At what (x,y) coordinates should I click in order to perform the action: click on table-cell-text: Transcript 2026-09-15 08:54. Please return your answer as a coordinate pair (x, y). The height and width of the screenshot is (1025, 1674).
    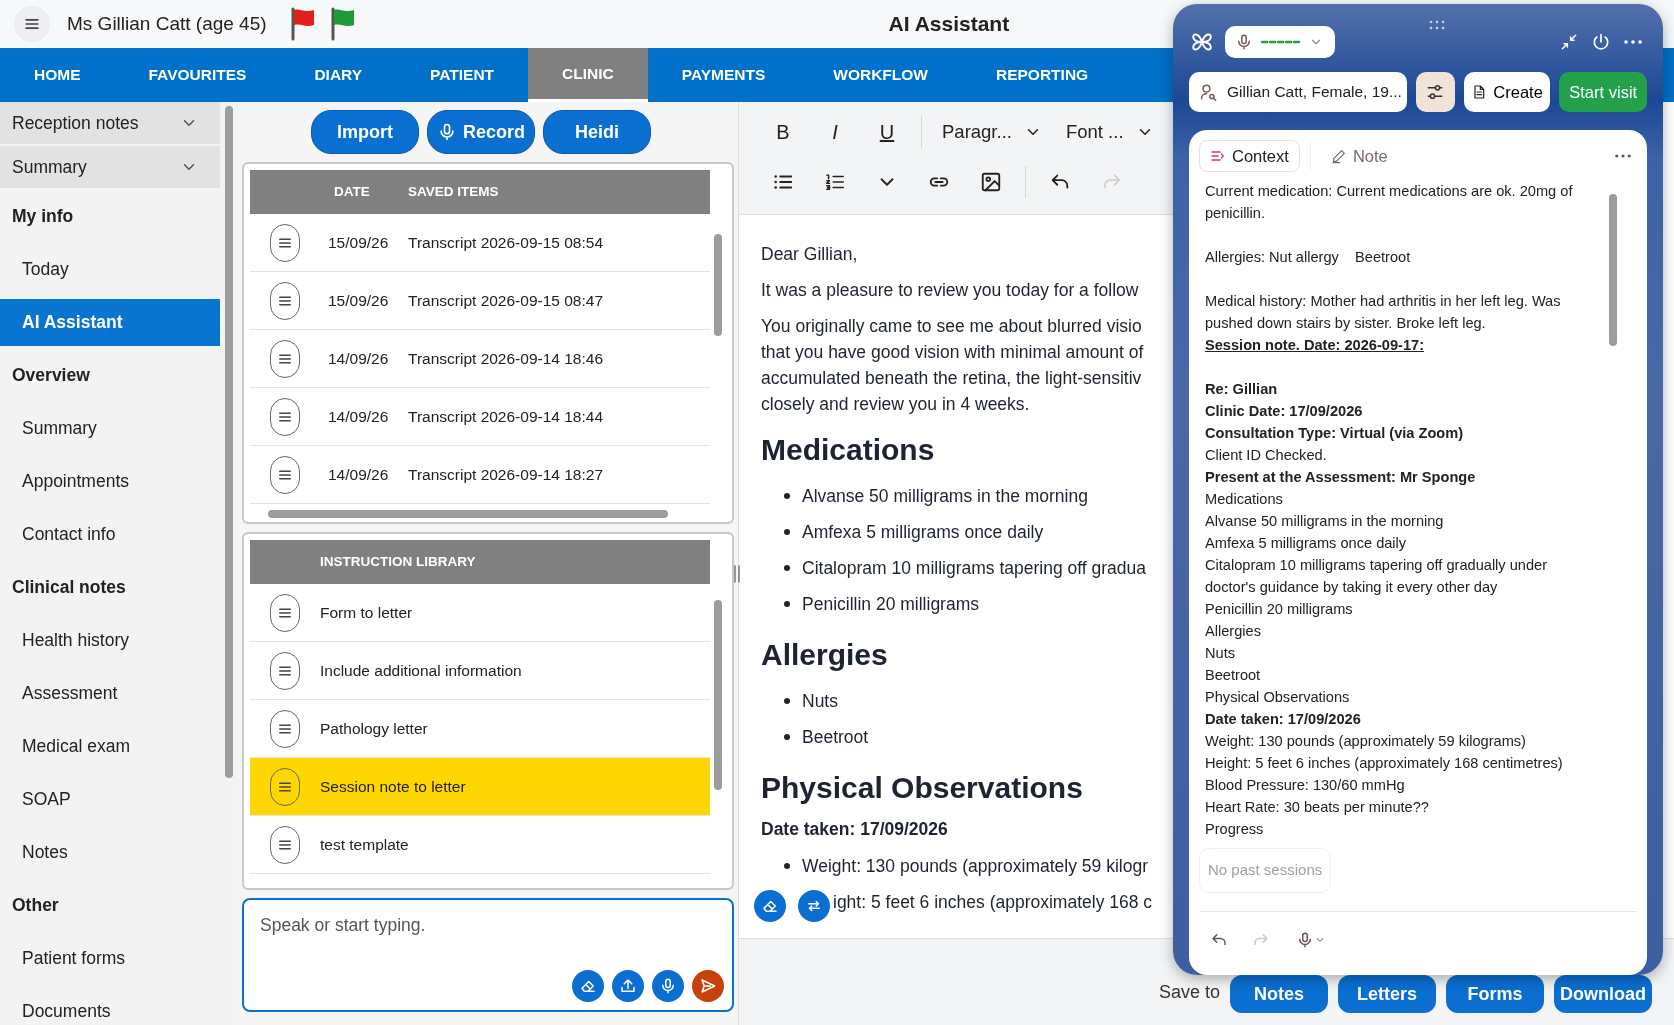
    Looking at the image, I should click on (505, 242).